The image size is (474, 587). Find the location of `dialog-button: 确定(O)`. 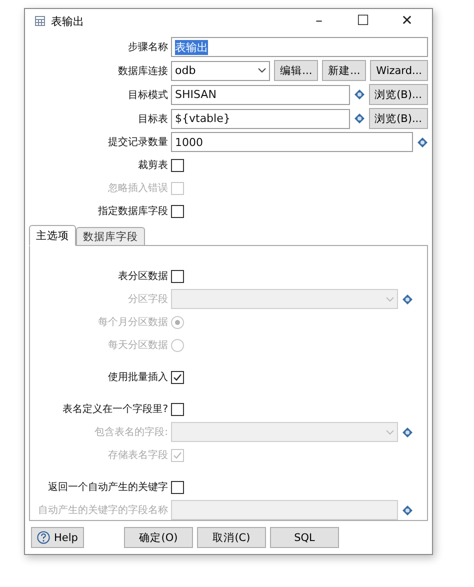

dialog-button: 确定(O) is located at coordinates (158, 537).